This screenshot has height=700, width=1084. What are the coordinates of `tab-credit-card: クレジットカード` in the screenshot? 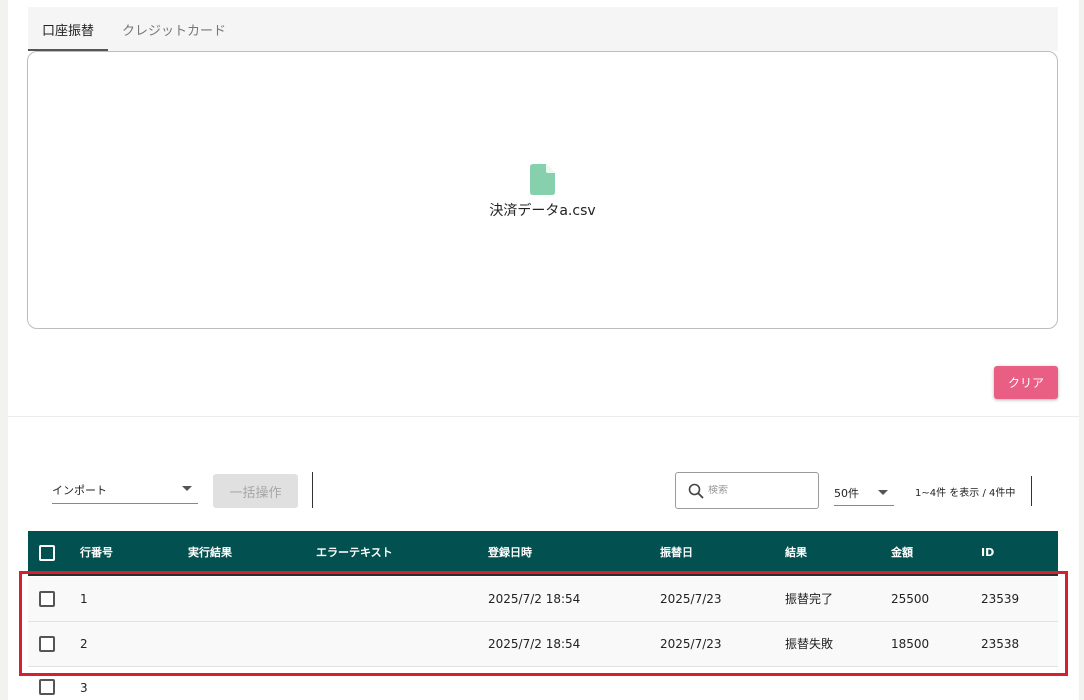 It's located at (174, 29).